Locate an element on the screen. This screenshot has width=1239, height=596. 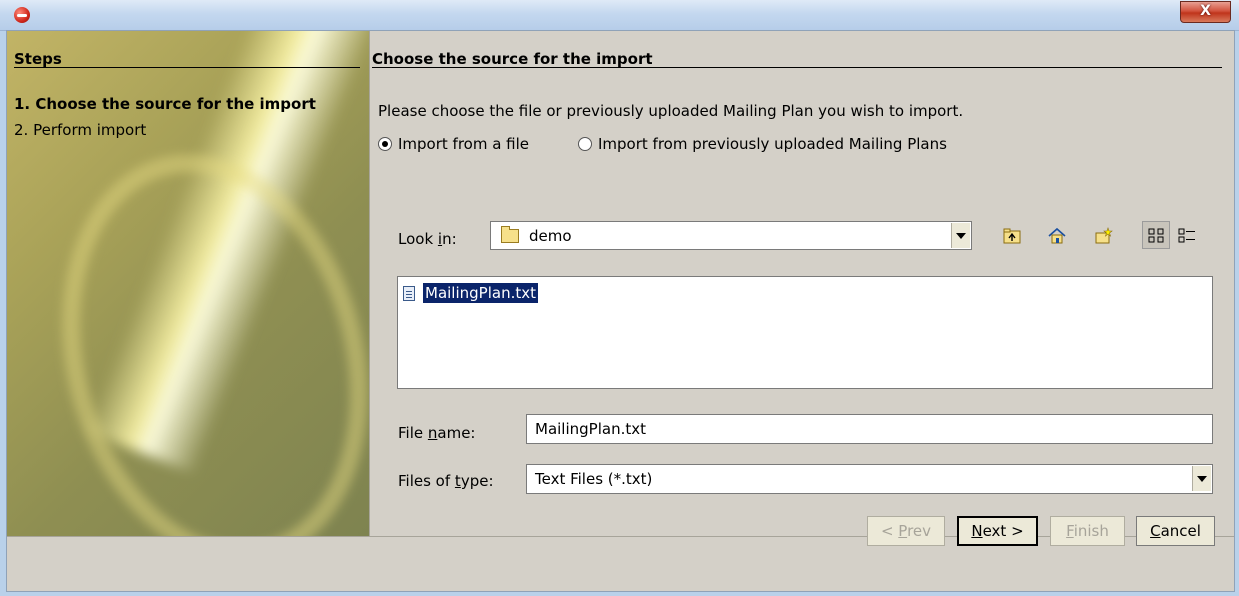
files-of-type-combobox: Text Files (*.txt) is located at coordinates (869, 479).